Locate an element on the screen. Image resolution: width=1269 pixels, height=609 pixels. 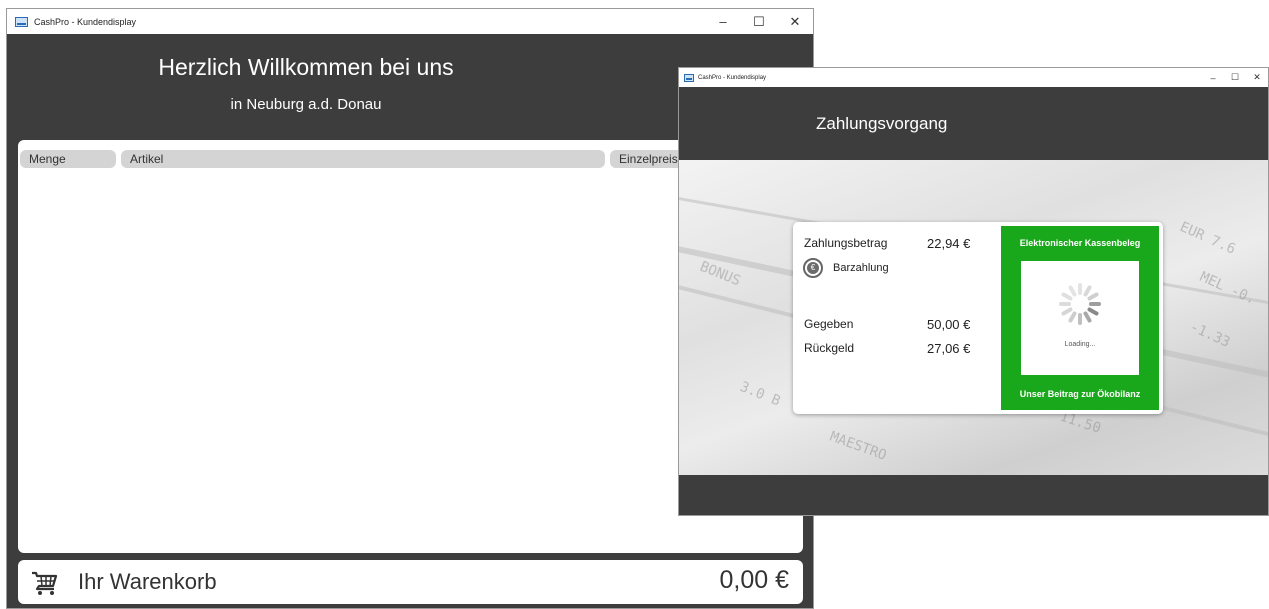
payment-header: Zahlungsvorgang is located at coordinates (973, 123).